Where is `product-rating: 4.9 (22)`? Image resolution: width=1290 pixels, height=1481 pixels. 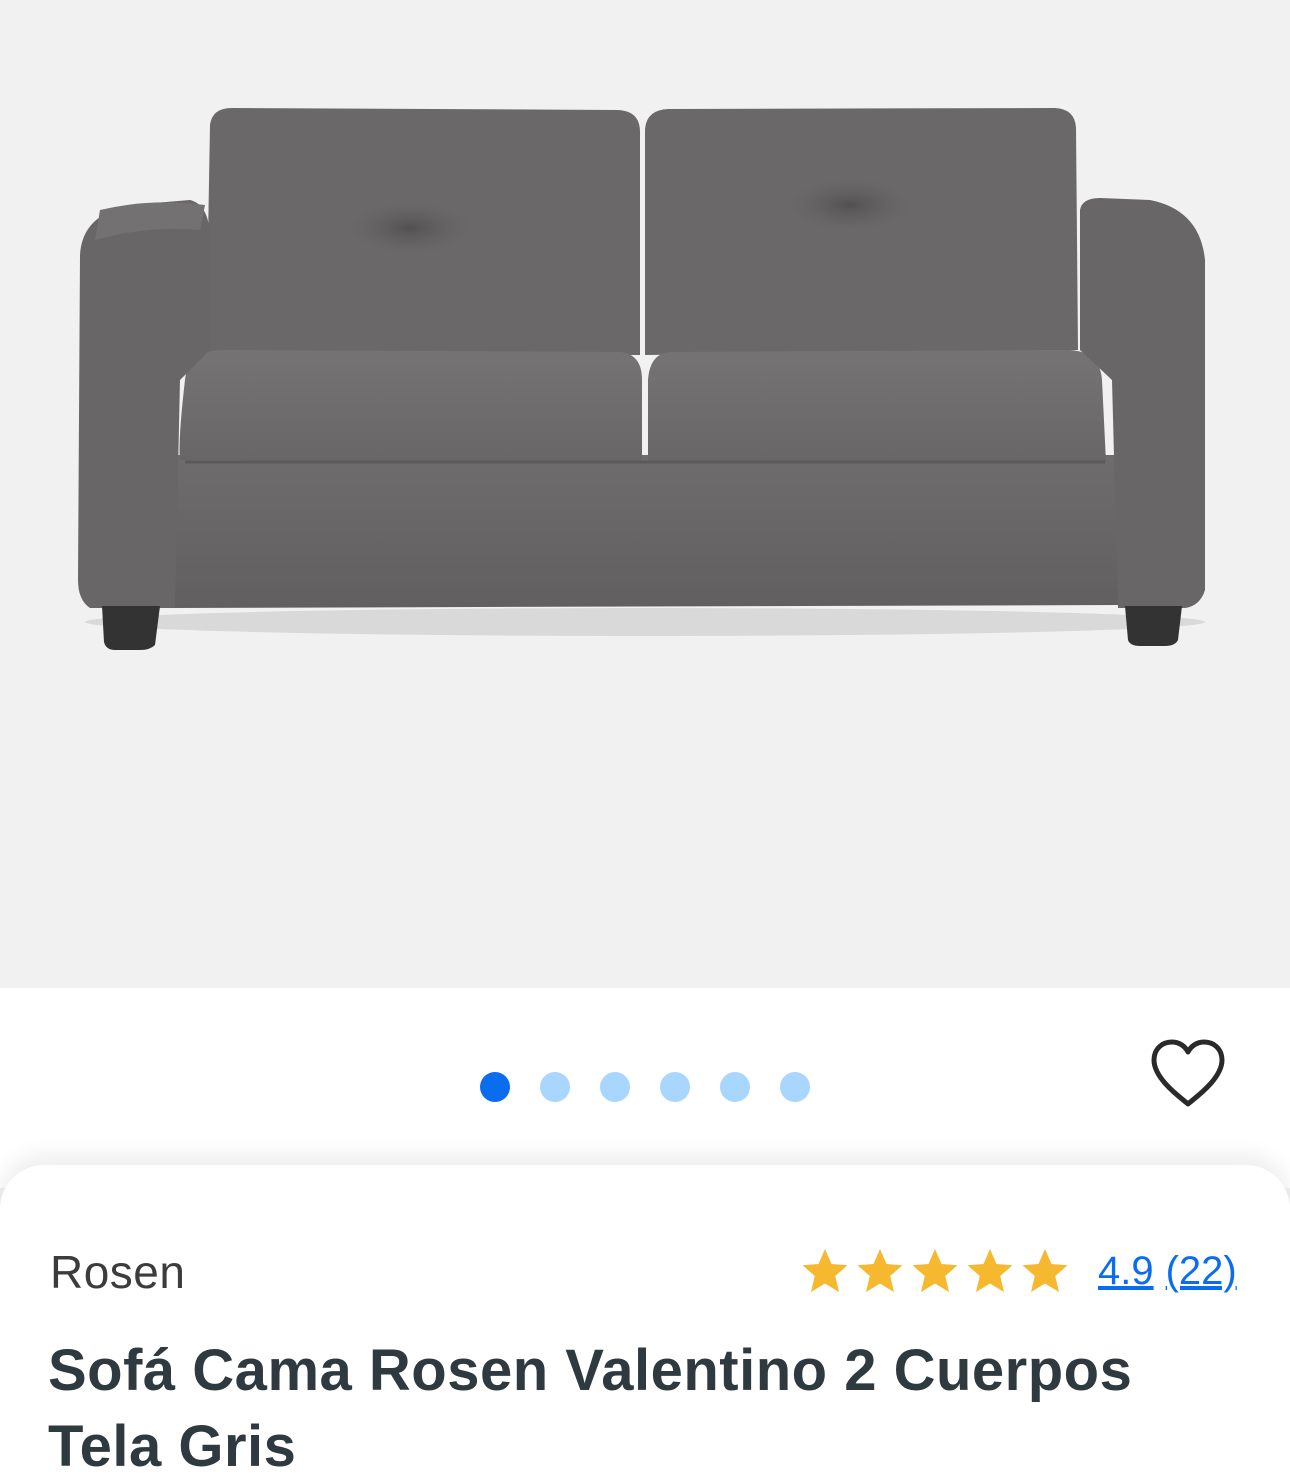
product-rating: 4.9 (22) is located at coordinates (1018, 1271).